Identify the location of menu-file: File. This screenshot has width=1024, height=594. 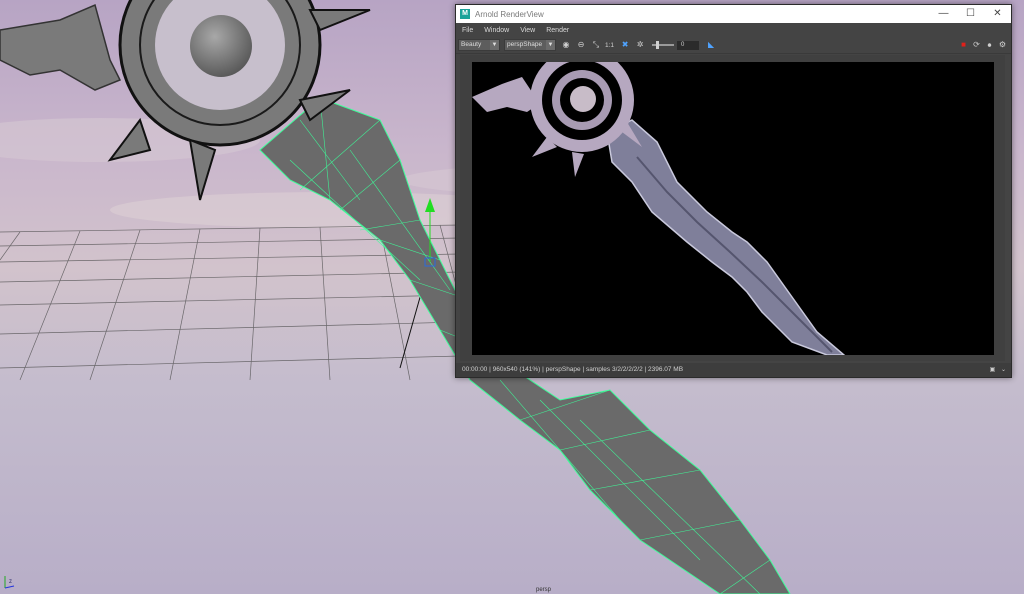
(467, 30).